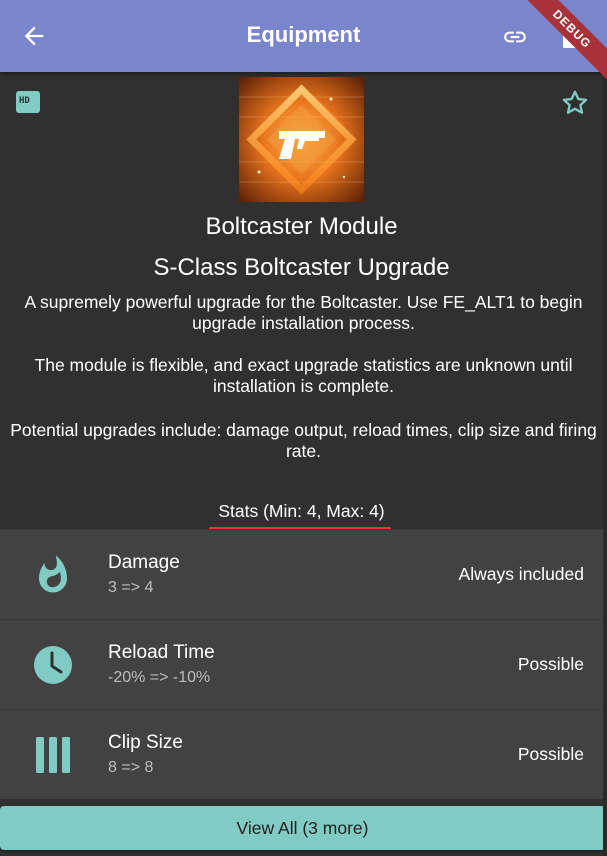 The width and height of the screenshot is (607, 856). What do you see at coordinates (53, 755) in the screenshot?
I see `clip-bars-icon` at bounding box center [53, 755].